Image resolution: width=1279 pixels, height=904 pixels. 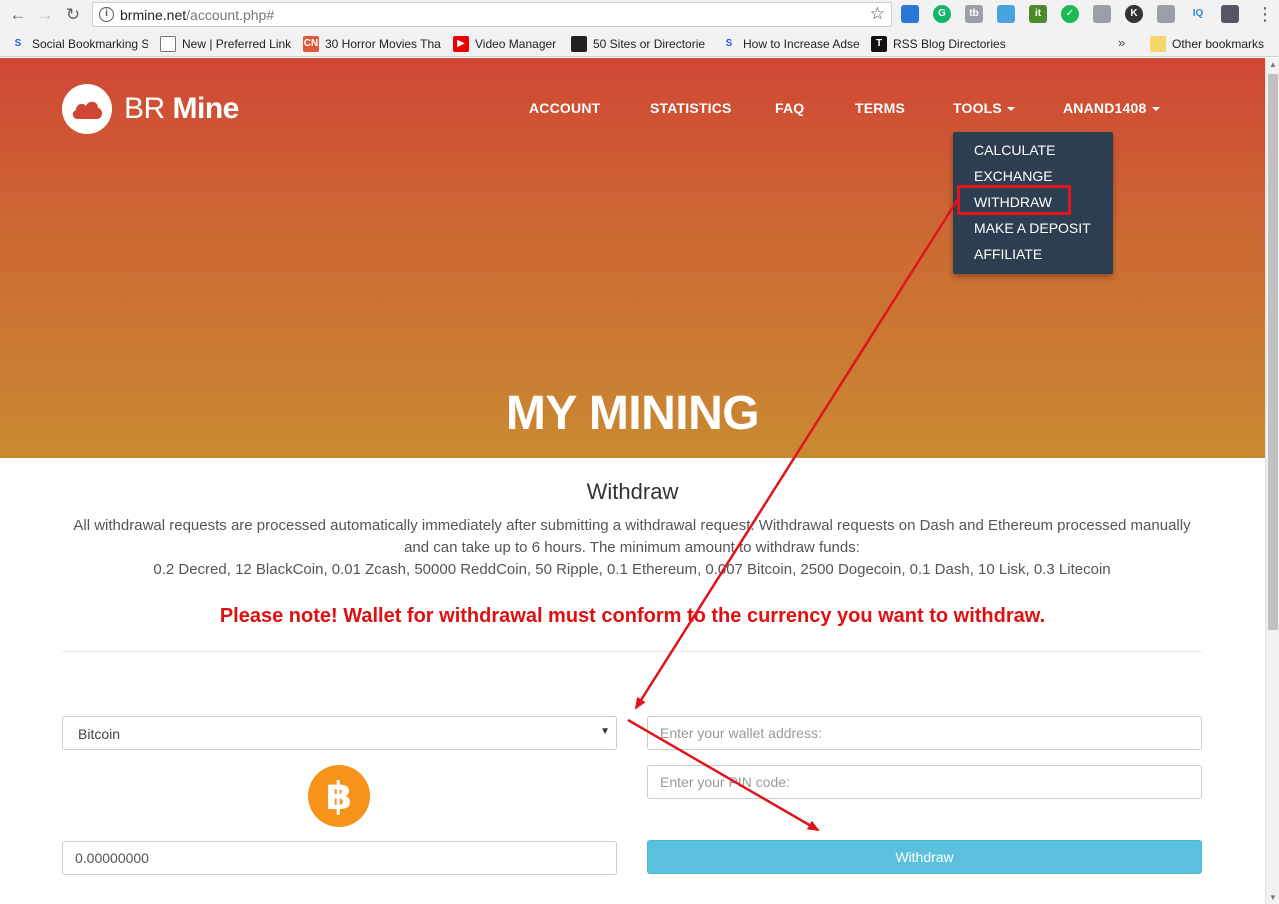 What do you see at coordinates (579, 44) in the screenshot?
I see `bookmark-dark-icon` at bounding box center [579, 44].